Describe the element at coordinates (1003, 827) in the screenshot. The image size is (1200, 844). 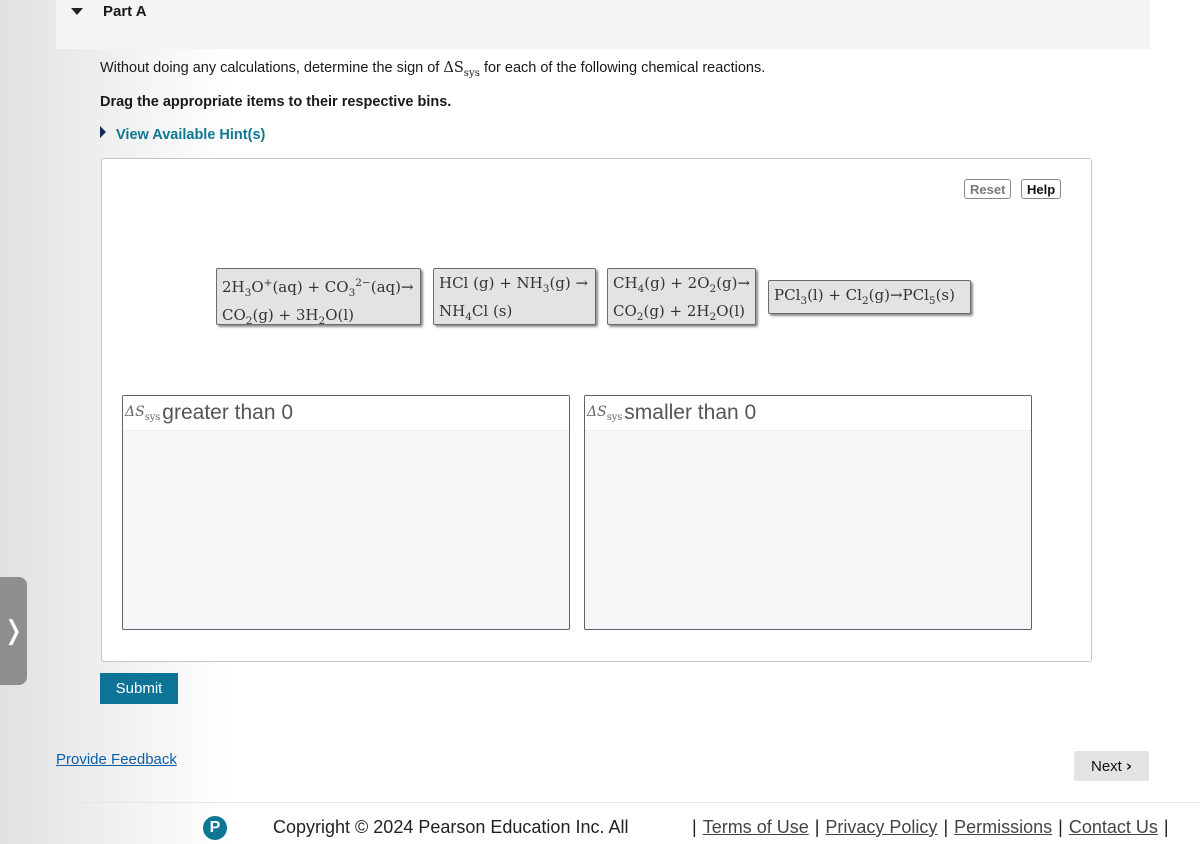
I see `permissions-link: Permissions` at that location.